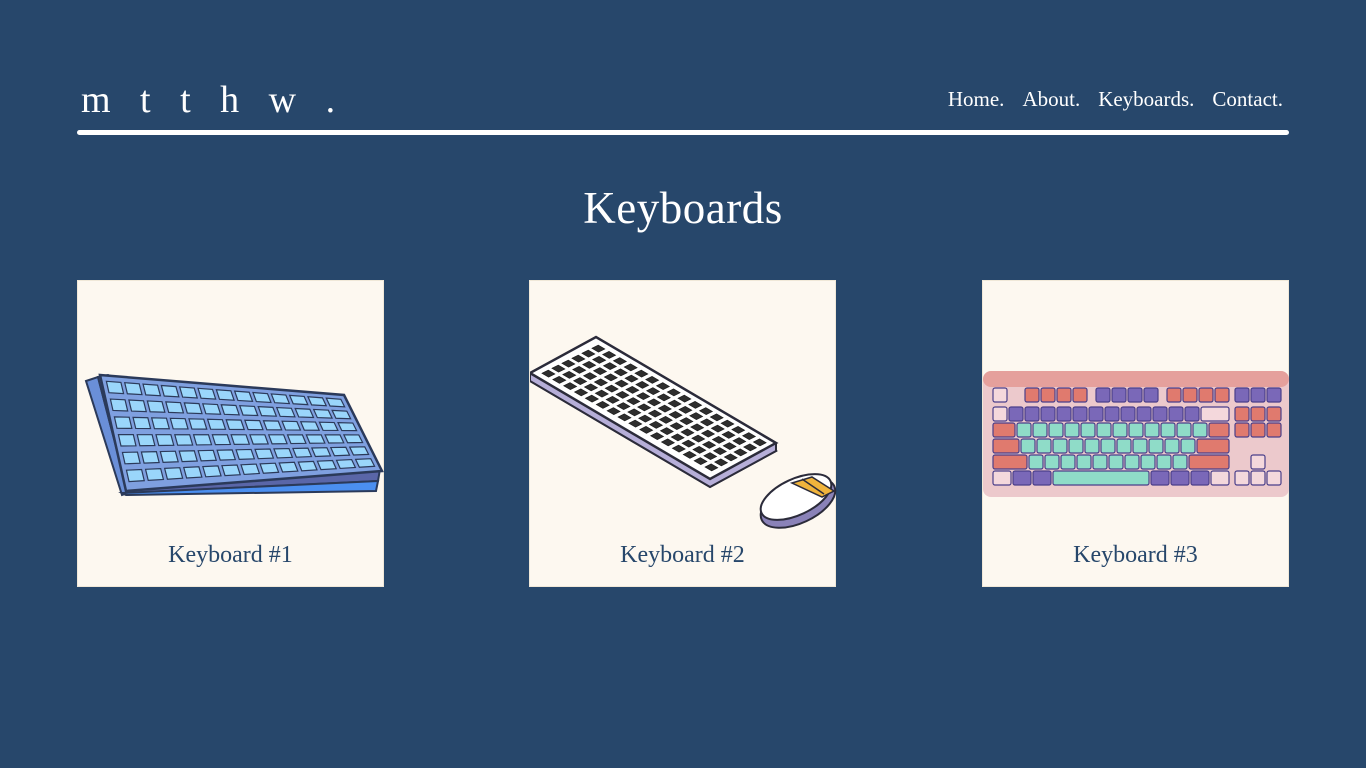 The image size is (1366, 768). What do you see at coordinates (1247, 99) in the screenshot?
I see `nav-contact-link: Contact.` at bounding box center [1247, 99].